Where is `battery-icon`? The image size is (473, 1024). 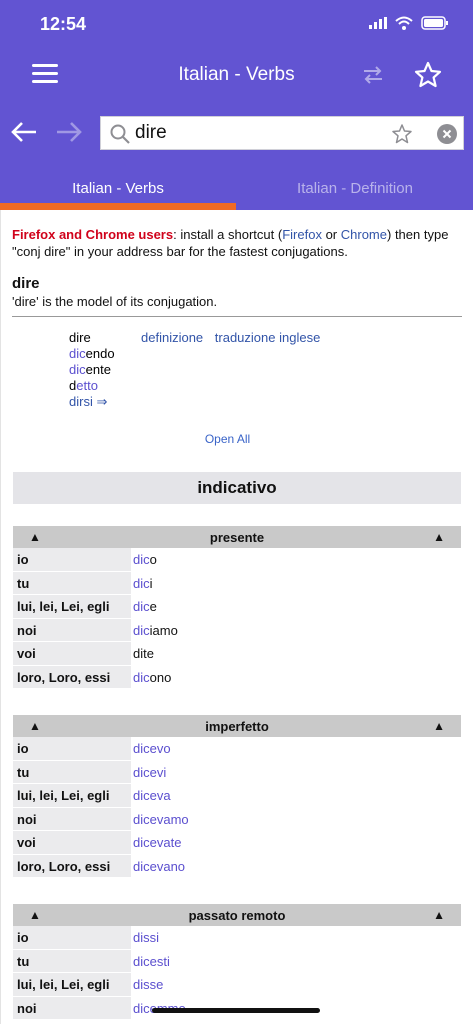 battery-icon is located at coordinates (434, 23).